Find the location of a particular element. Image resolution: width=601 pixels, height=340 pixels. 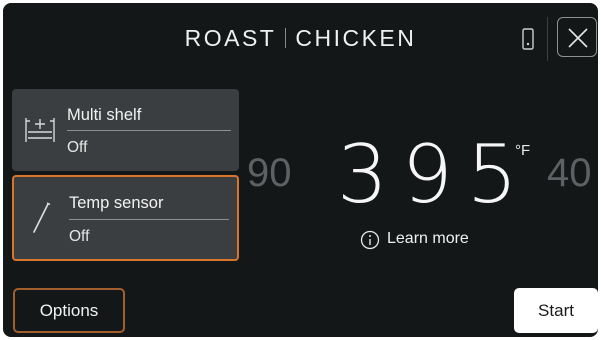

header-divider is located at coordinates (547, 39).